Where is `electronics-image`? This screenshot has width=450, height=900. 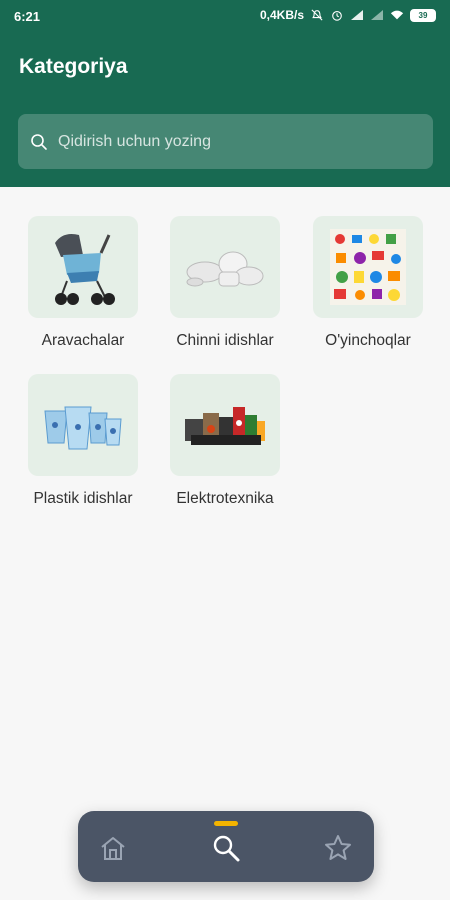 electronics-image is located at coordinates (225, 425).